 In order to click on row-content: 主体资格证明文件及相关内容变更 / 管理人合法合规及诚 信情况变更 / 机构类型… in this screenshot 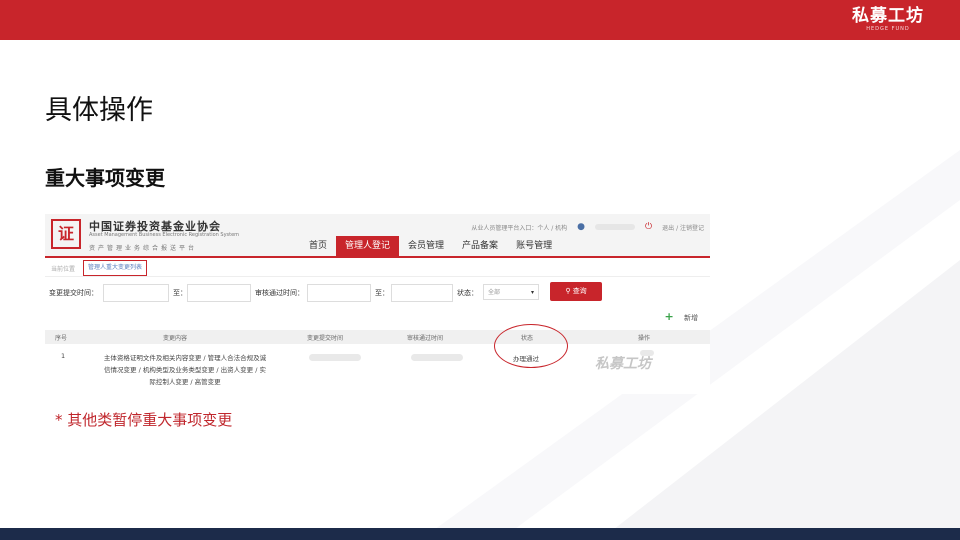, I will do `click(185, 370)`.